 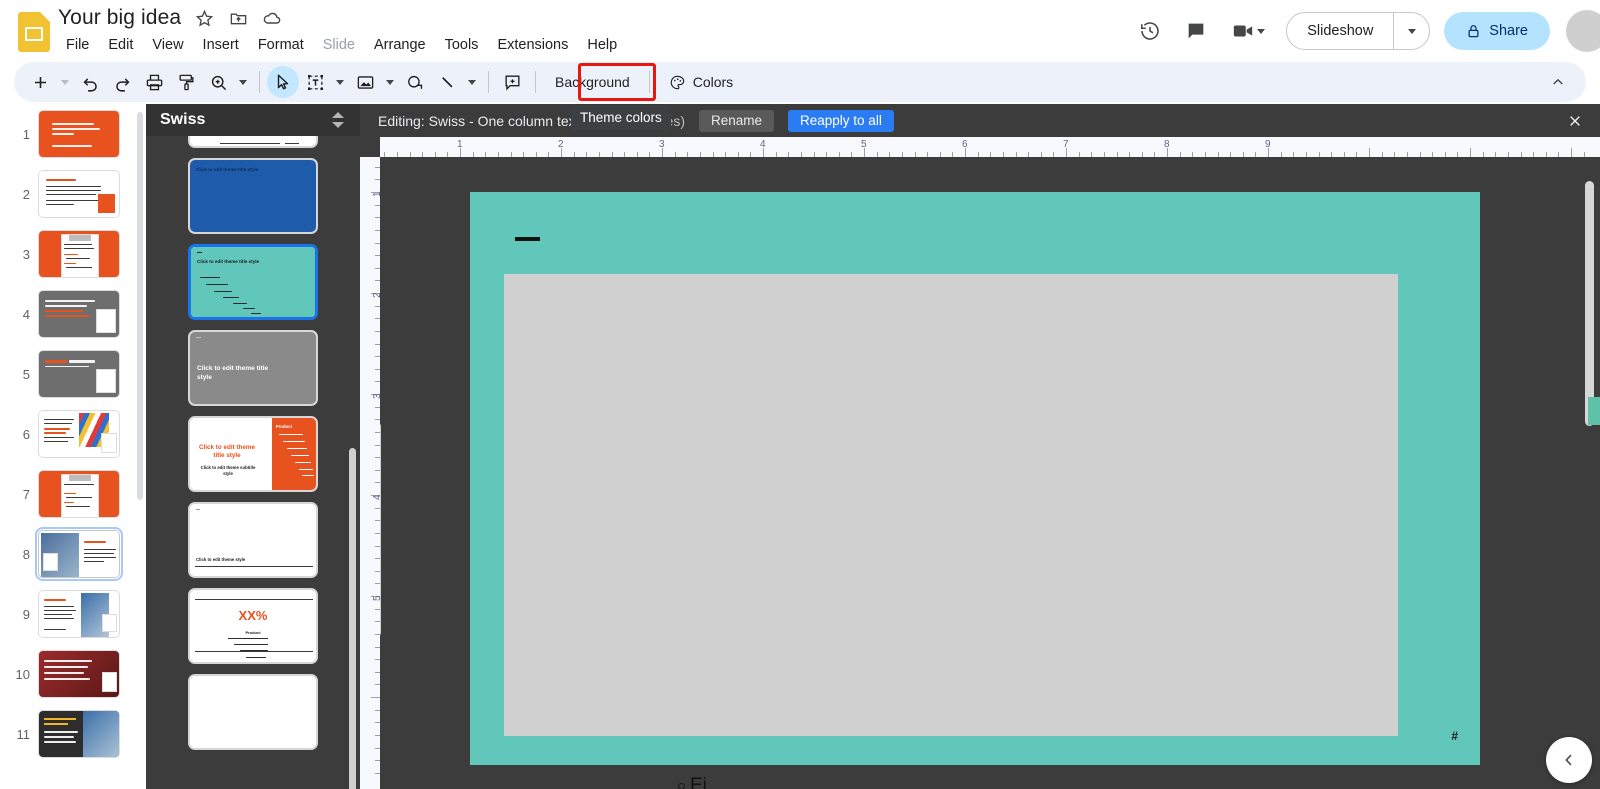 What do you see at coordinates (1411, 31) in the screenshot?
I see `slideshow-dropdown` at bounding box center [1411, 31].